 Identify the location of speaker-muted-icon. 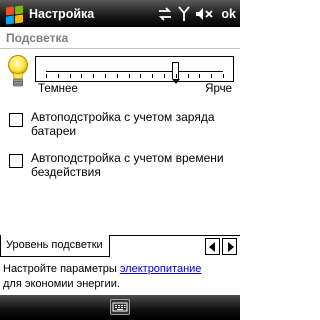
(204, 14).